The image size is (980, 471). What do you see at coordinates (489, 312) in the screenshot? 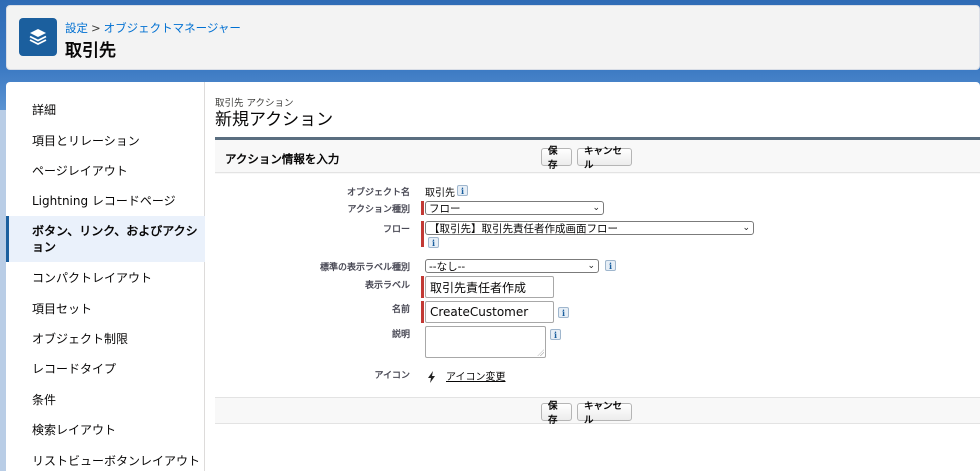
I see `name-input: CreateCustomer` at bounding box center [489, 312].